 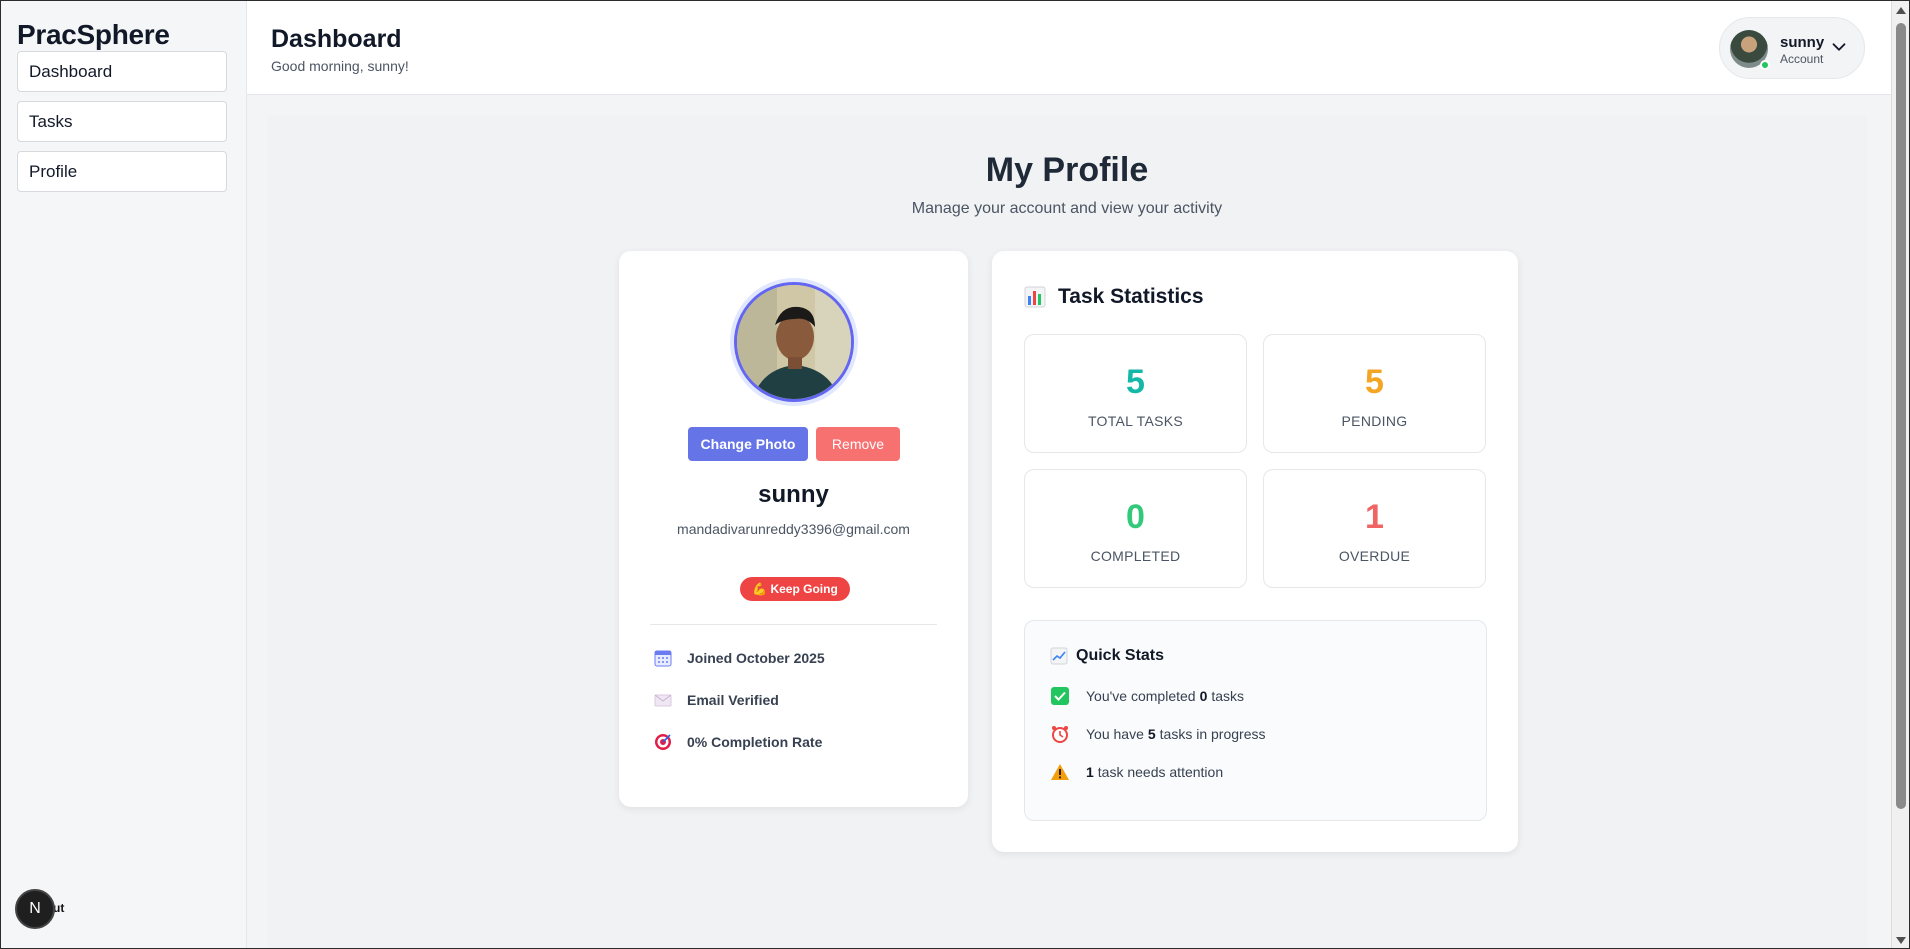 I want to click on brand-logo: PracSphere, so click(x=93, y=34).